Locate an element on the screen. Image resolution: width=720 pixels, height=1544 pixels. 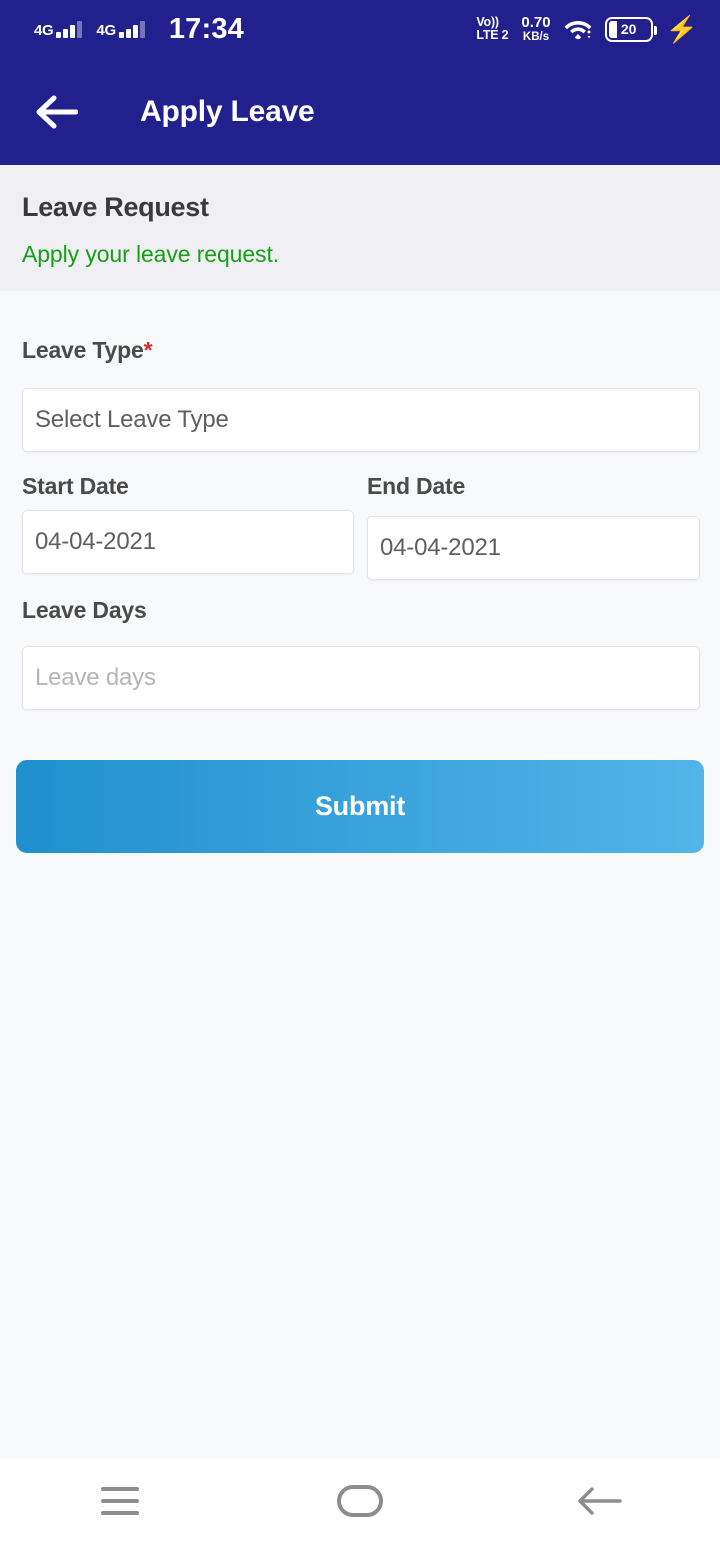
battery-percent-label: 20 is located at coordinates (628, 29).